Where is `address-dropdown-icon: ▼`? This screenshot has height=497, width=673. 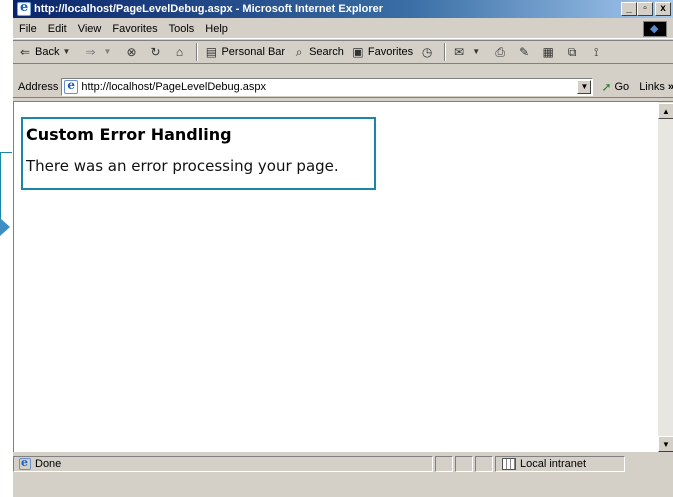
address-dropdown-icon: ▼ is located at coordinates (584, 86).